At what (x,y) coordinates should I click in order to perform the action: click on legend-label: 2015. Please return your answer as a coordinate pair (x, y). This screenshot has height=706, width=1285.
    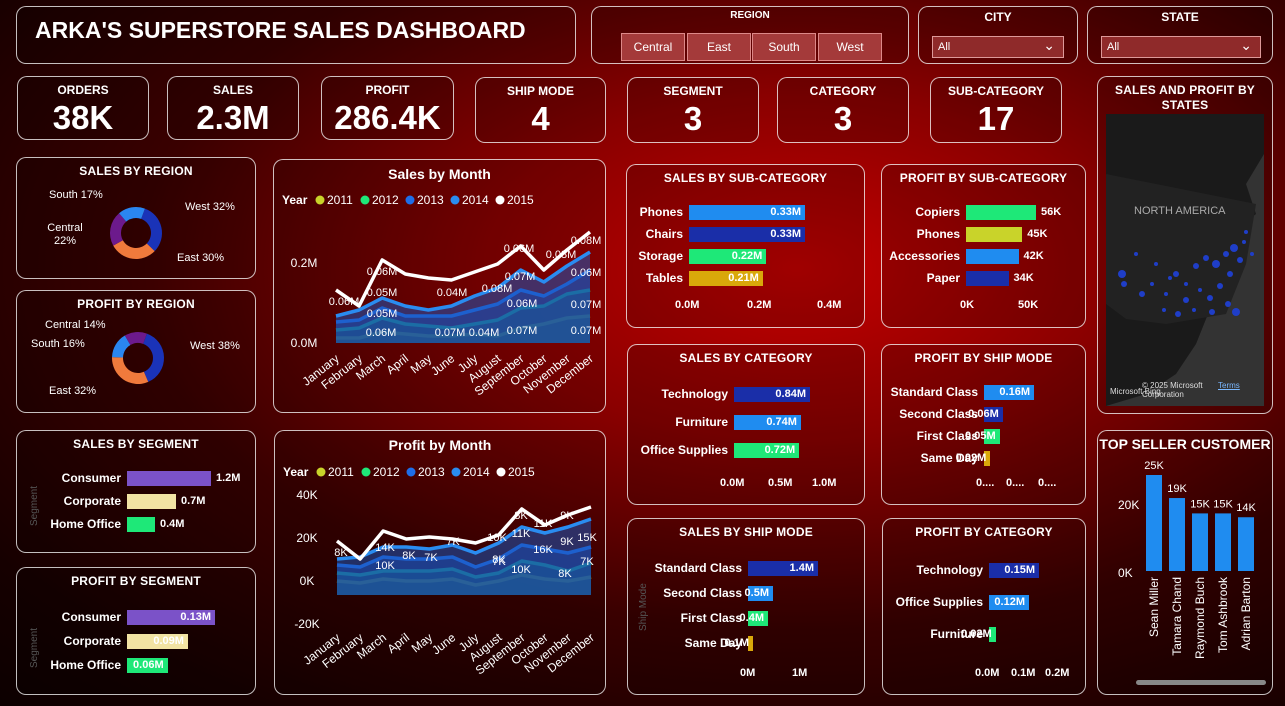
    Looking at the image, I should click on (521, 472).